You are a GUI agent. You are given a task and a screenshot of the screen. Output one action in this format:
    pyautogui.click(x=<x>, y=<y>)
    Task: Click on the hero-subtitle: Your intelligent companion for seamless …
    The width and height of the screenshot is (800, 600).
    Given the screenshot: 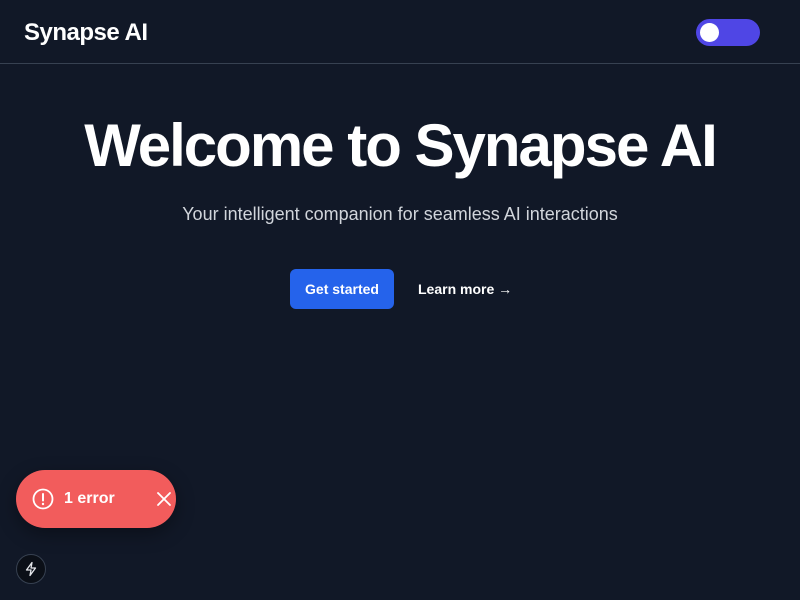 What is the action you would take?
    pyautogui.click(x=400, y=214)
    